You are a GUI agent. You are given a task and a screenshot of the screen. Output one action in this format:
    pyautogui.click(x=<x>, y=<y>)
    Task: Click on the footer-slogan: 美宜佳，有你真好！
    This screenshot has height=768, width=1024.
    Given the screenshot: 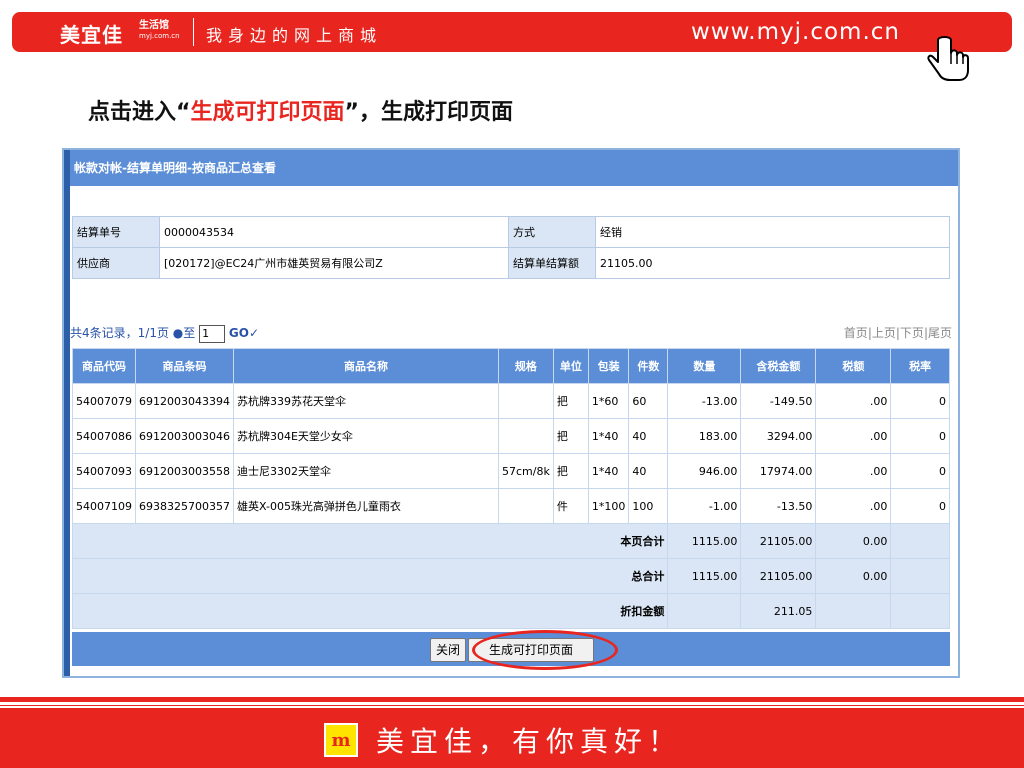 What is the action you would take?
    pyautogui.click(x=529, y=741)
    